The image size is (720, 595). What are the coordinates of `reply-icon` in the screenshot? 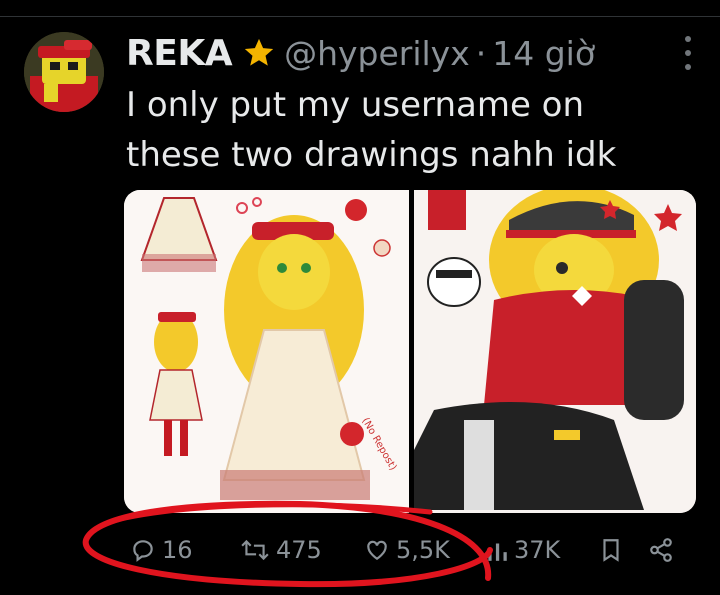 It's located at (143, 550).